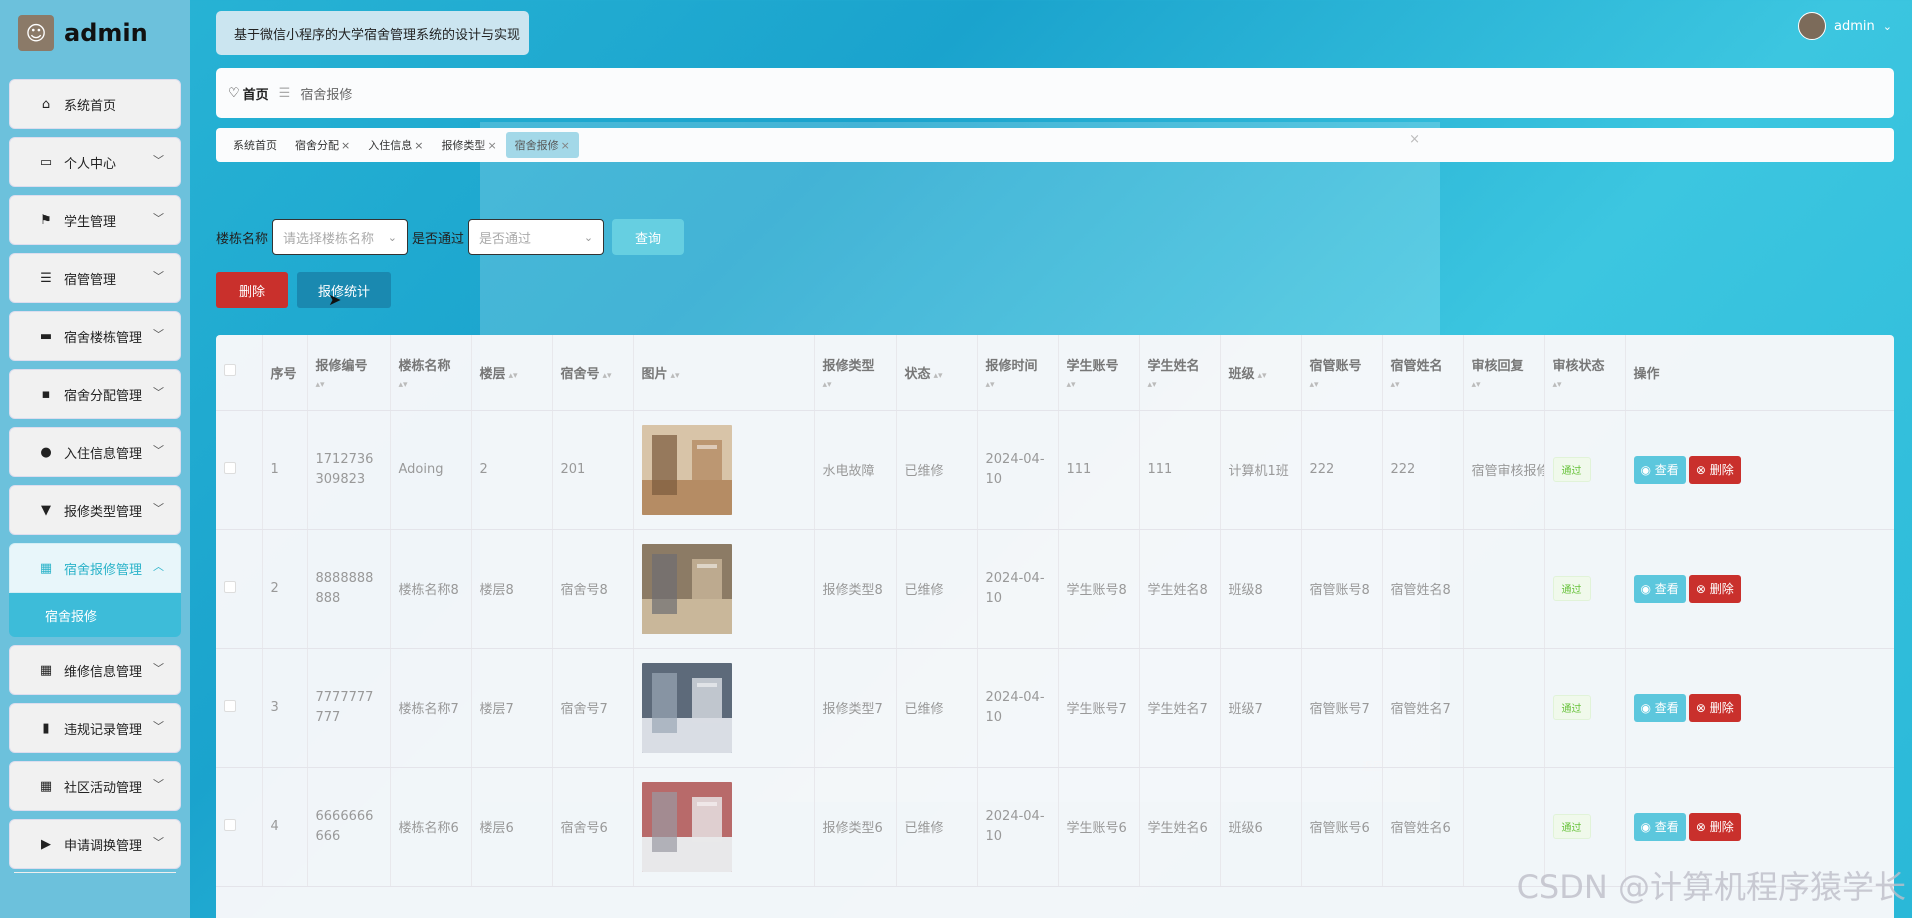  Describe the element at coordinates (395, 145) in the screenshot. I see `tab-2: 入住信息 ×` at that location.